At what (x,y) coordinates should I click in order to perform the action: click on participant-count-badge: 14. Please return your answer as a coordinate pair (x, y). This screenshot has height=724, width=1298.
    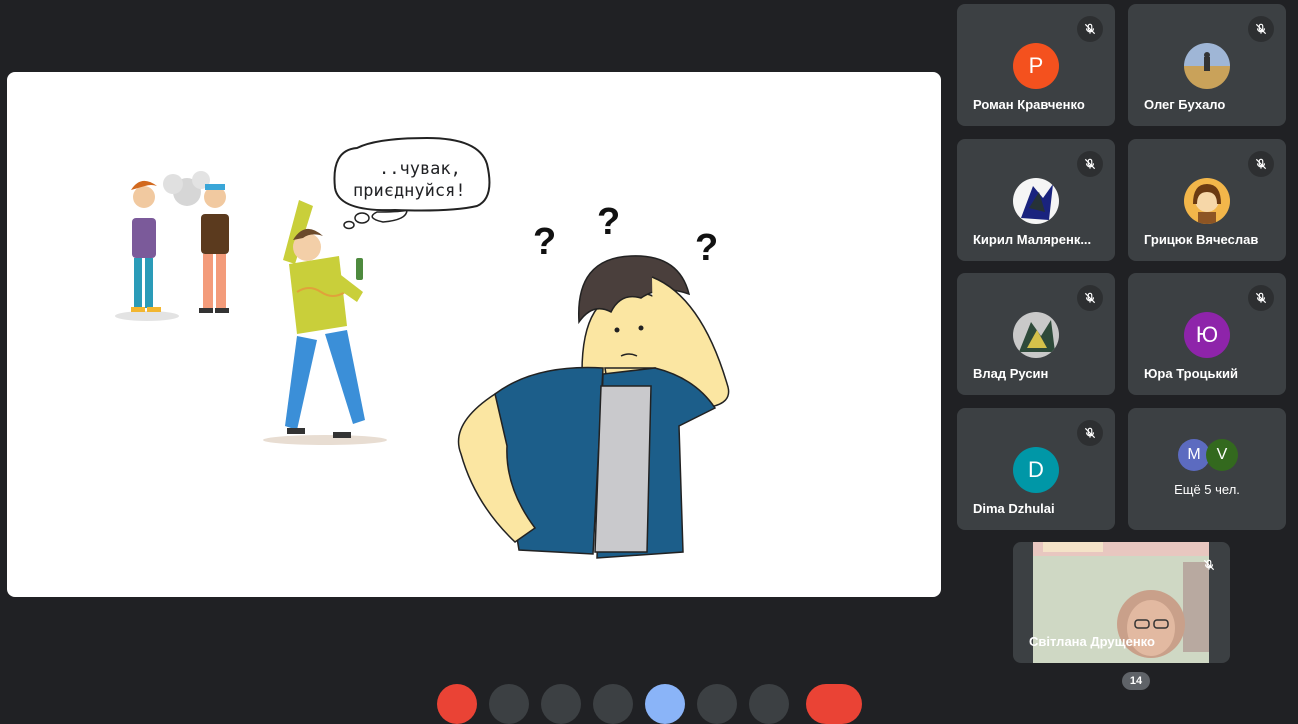
    Looking at the image, I should click on (1136, 681).